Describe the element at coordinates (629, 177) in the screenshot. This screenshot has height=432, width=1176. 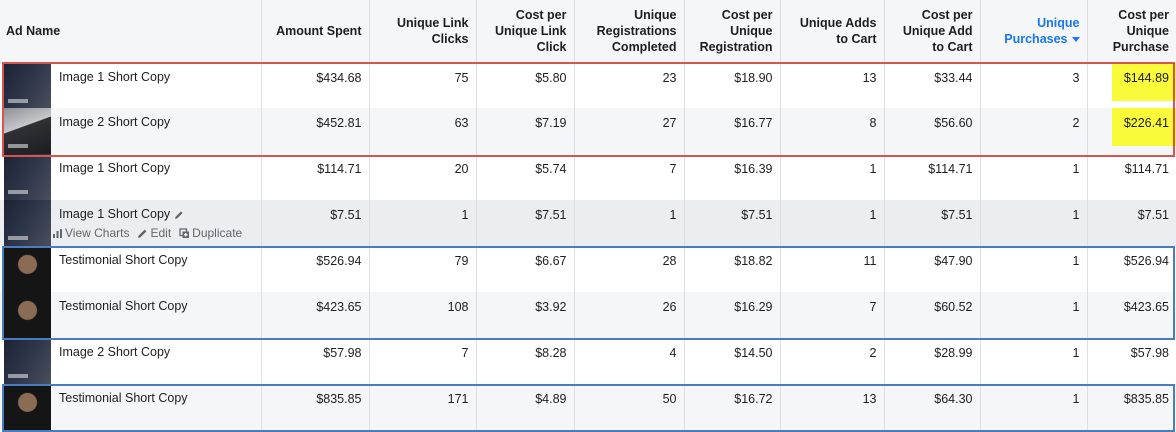
I see `registrations-cell: 7` at that location.